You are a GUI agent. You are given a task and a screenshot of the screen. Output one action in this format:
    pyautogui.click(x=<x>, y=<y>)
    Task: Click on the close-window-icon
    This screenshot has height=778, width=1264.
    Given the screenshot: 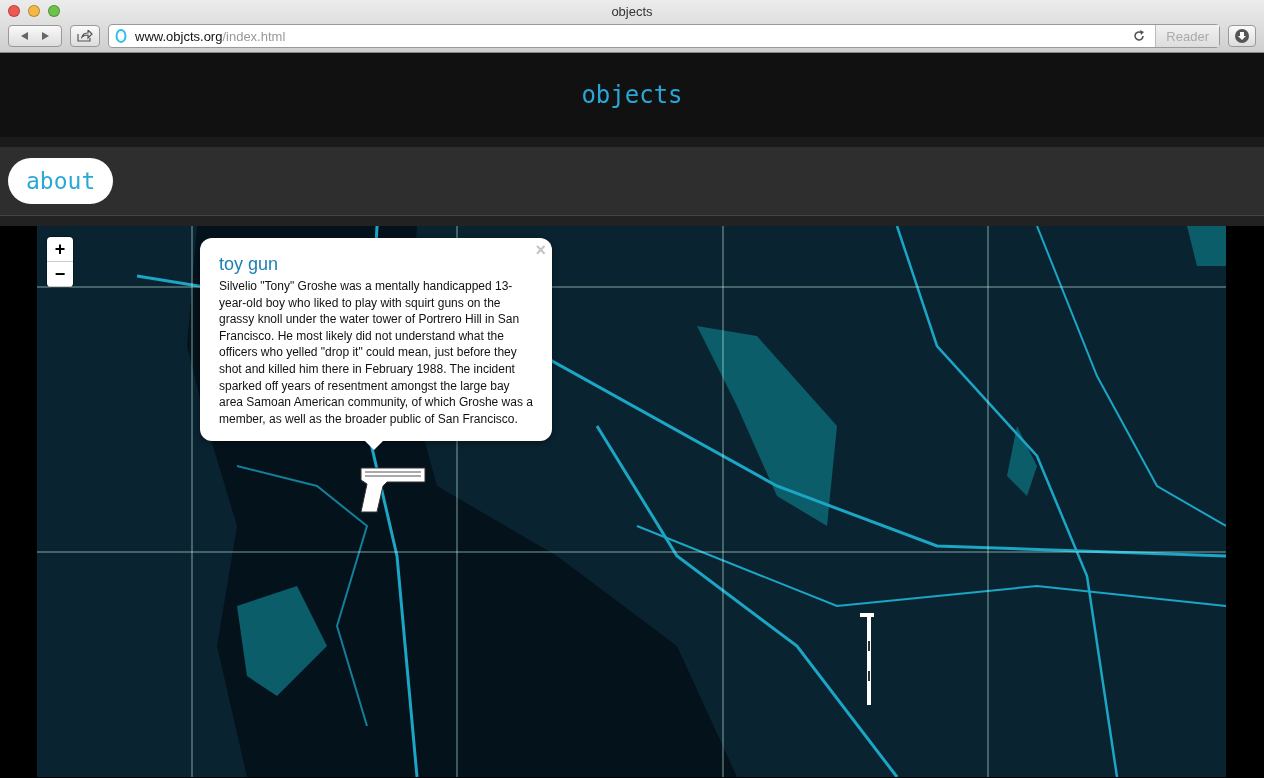 What is the action you would take?
    pyautogui.click(x=14, y=11)
    